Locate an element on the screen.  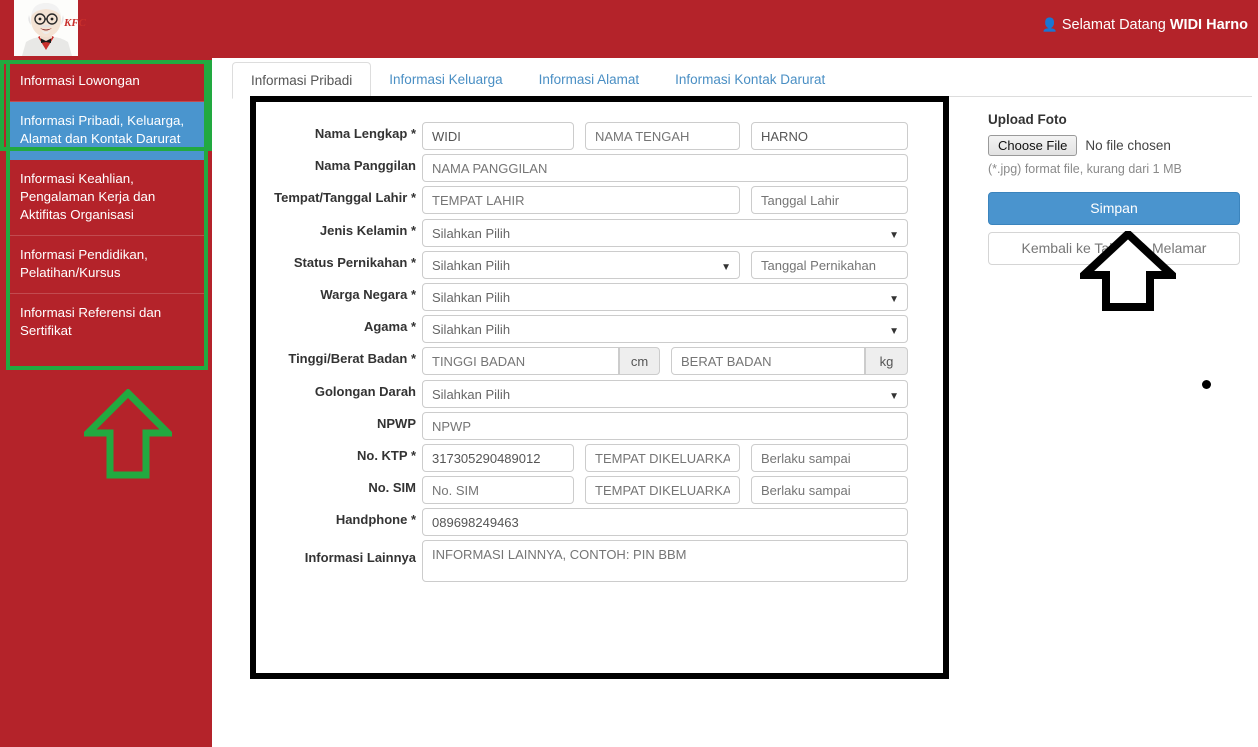
select-golongan-darah: Silahkan Pilih ▼ is located at coordinates (665, 394).